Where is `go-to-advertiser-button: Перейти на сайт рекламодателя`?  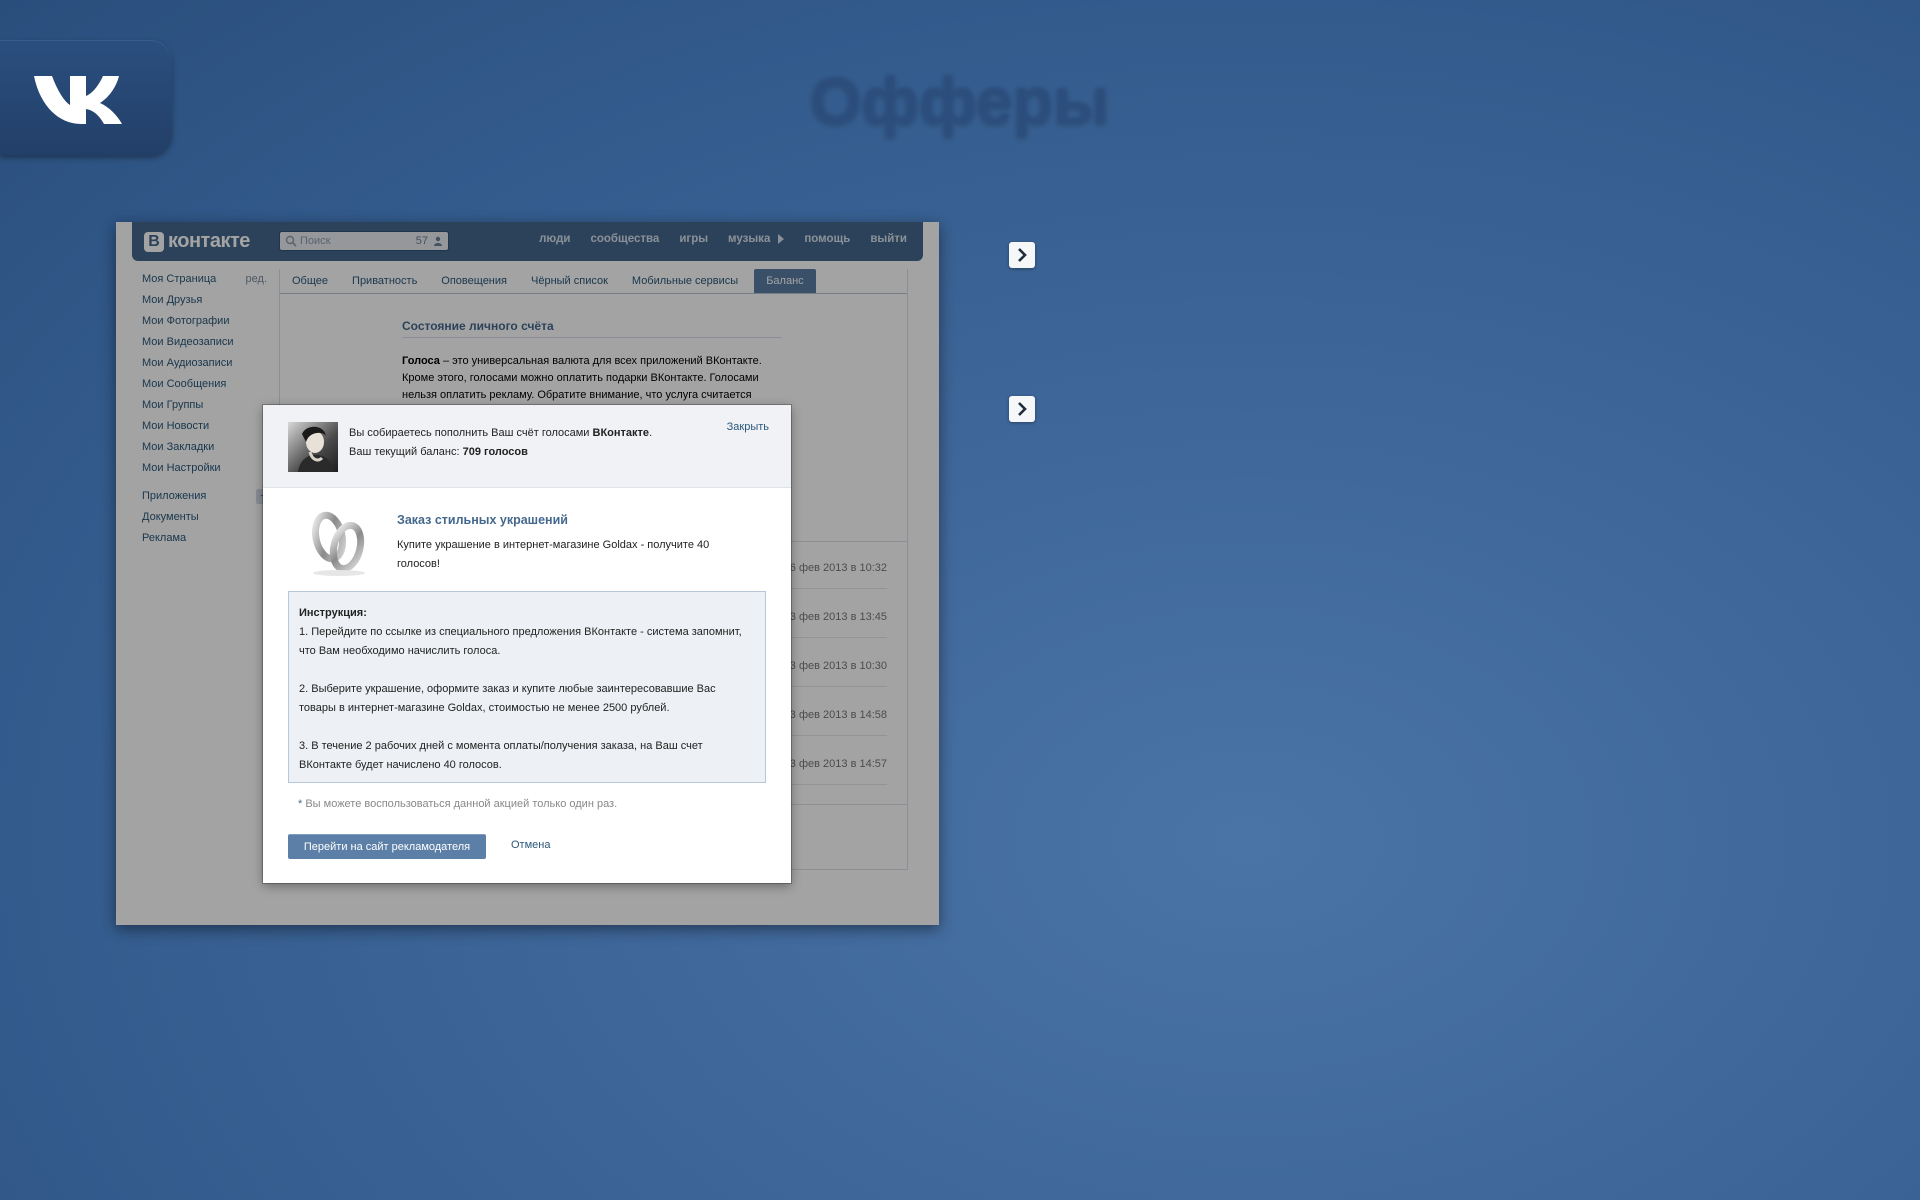 go-to-advertiser-button: Перейти на сайт рекламодателя is located at coordinates (387, 846).